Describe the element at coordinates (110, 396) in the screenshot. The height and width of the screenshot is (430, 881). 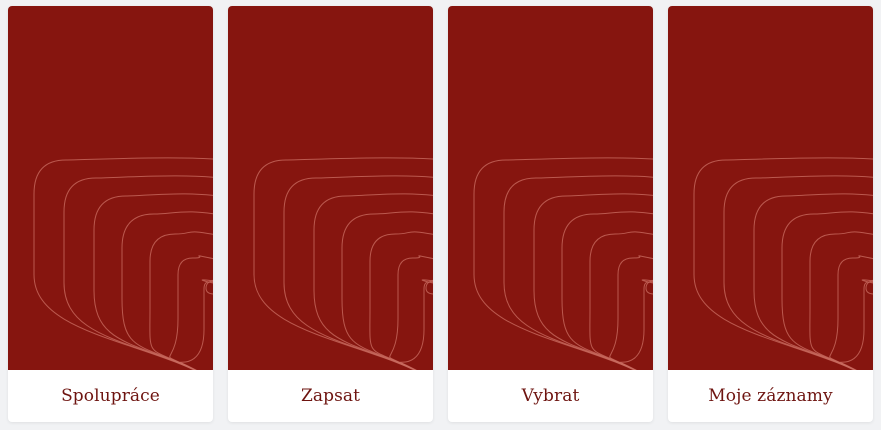
I see `card-label: Spolupráce` at that location.